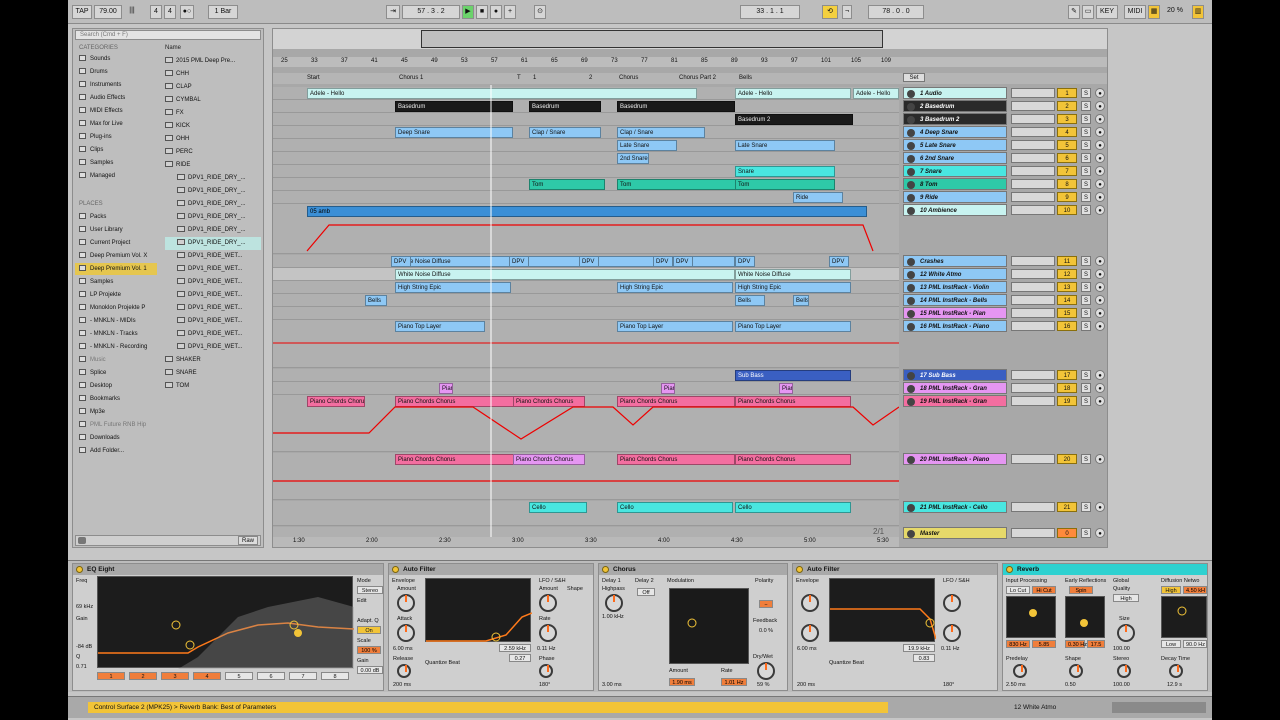  I want to click on raw-button: Raw, so click(248, 540).